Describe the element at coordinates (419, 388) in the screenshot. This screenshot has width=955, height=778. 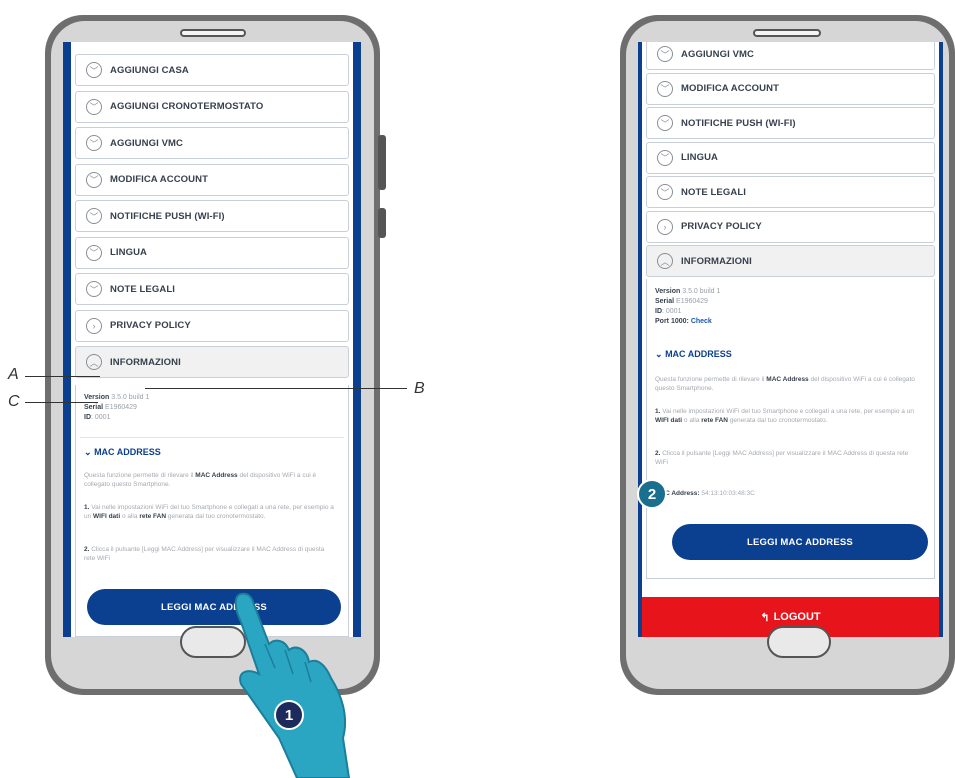
I see `callout-b: B` at that location.